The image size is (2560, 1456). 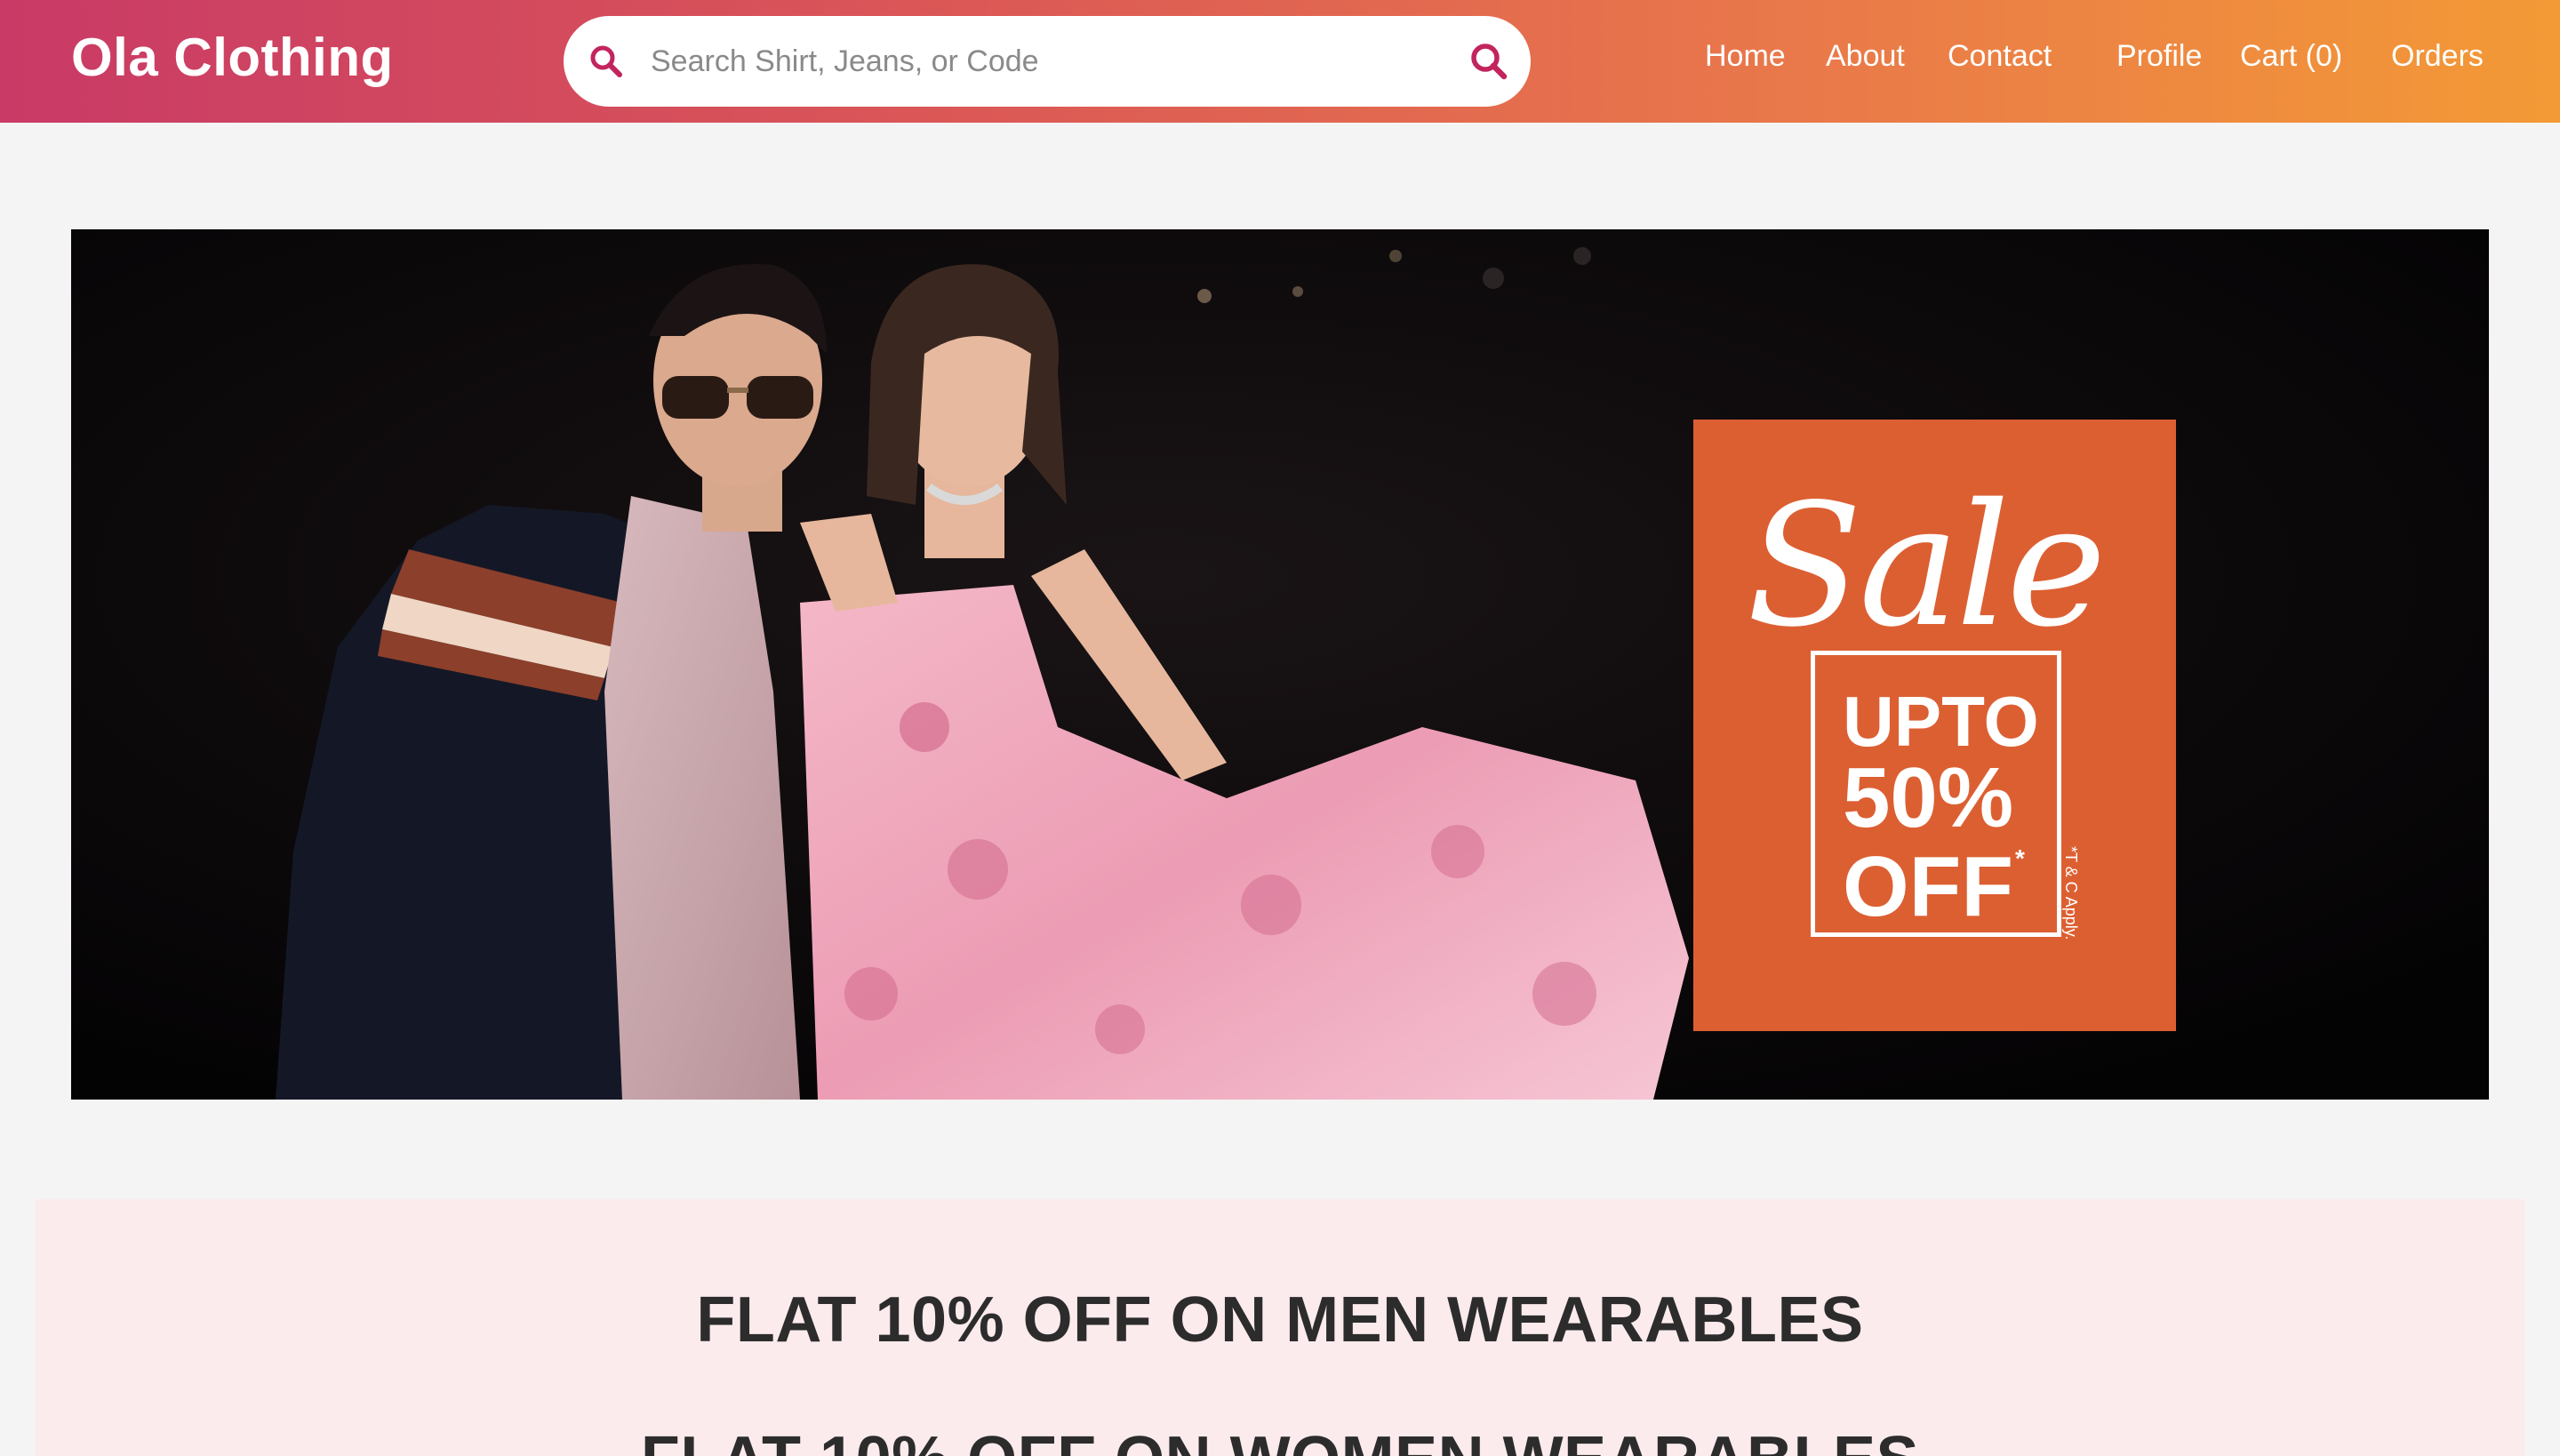 What do you see at coordinates (1040, 61) in the screenshot?
I see `search-input` at bounding box center [1040, 61].